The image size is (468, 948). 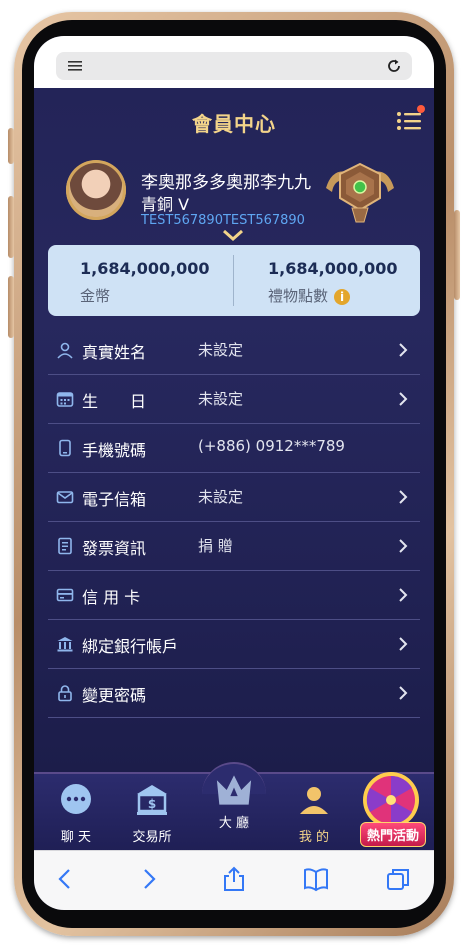 I want to click on row-value: (+886) 0912***789, so click(x=271, y=446).